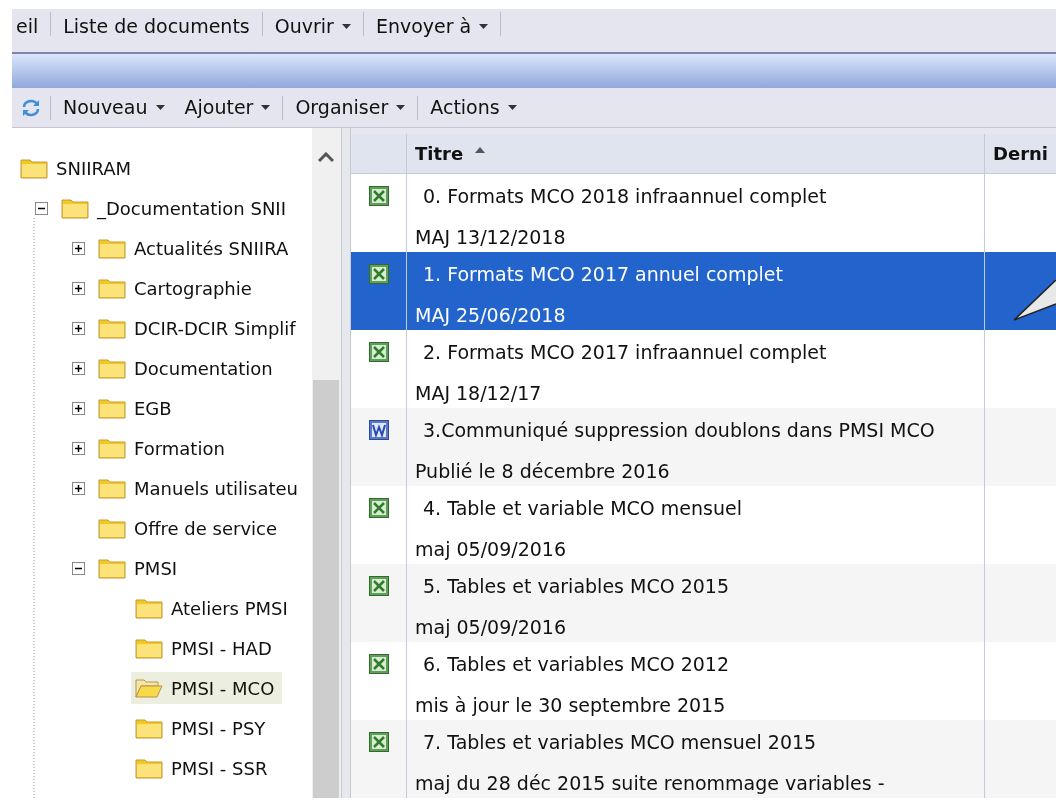 The image size is (1056, 801). What do you see at coordinates (699, 196) in the screenshot?
I see `document-title: 0. Formats MCO 2018 infraannuel complet` at bounding box center [699, 196].